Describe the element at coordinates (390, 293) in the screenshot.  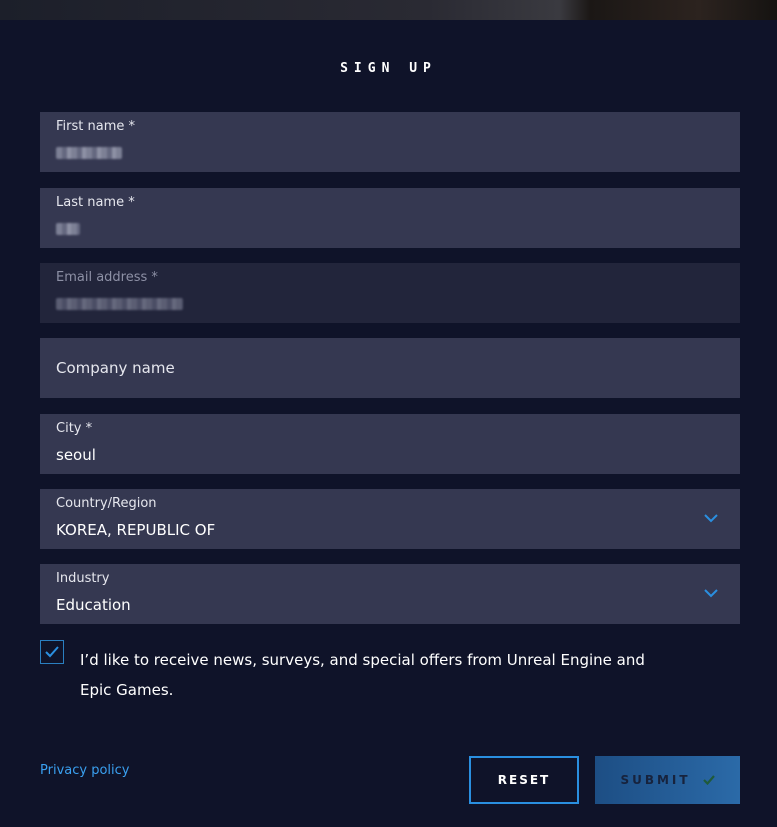
I see `email-field: Email address *` at that location.